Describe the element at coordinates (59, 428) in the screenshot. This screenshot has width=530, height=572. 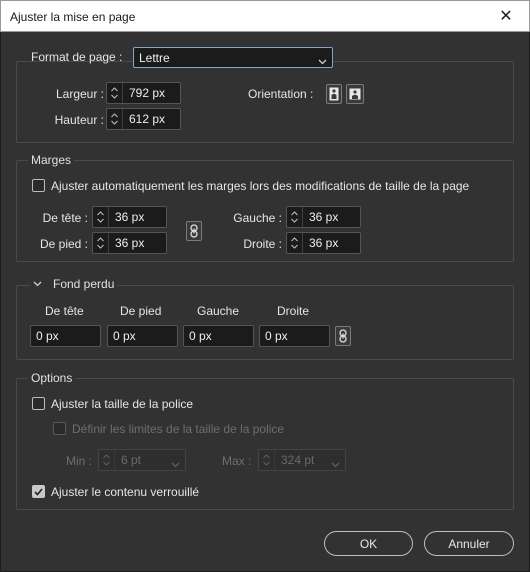
I see `font-limits-checkbox` at that location.